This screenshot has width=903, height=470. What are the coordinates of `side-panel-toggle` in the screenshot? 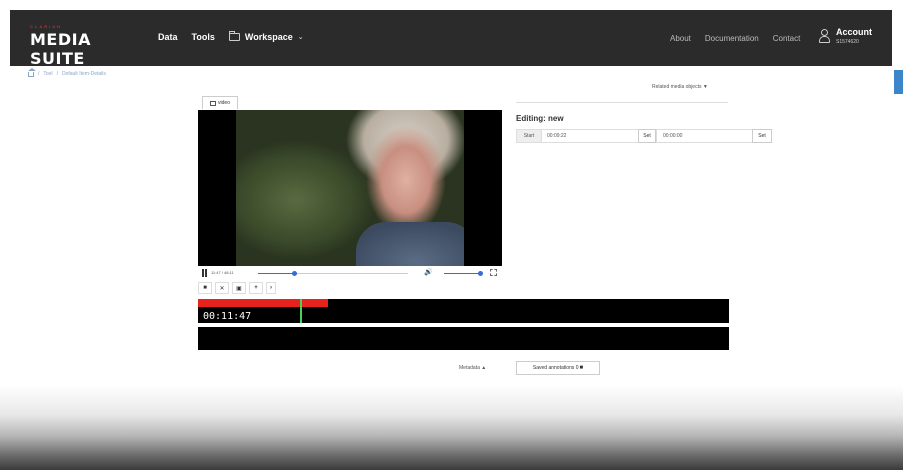 It's located at (898, 82).